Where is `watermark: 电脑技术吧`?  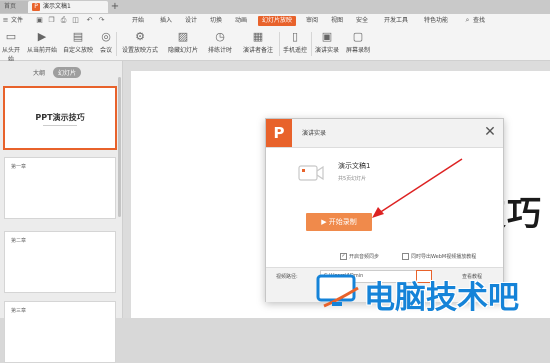
watermark: 电脑技术吧 is located at coordinates (432, 294).